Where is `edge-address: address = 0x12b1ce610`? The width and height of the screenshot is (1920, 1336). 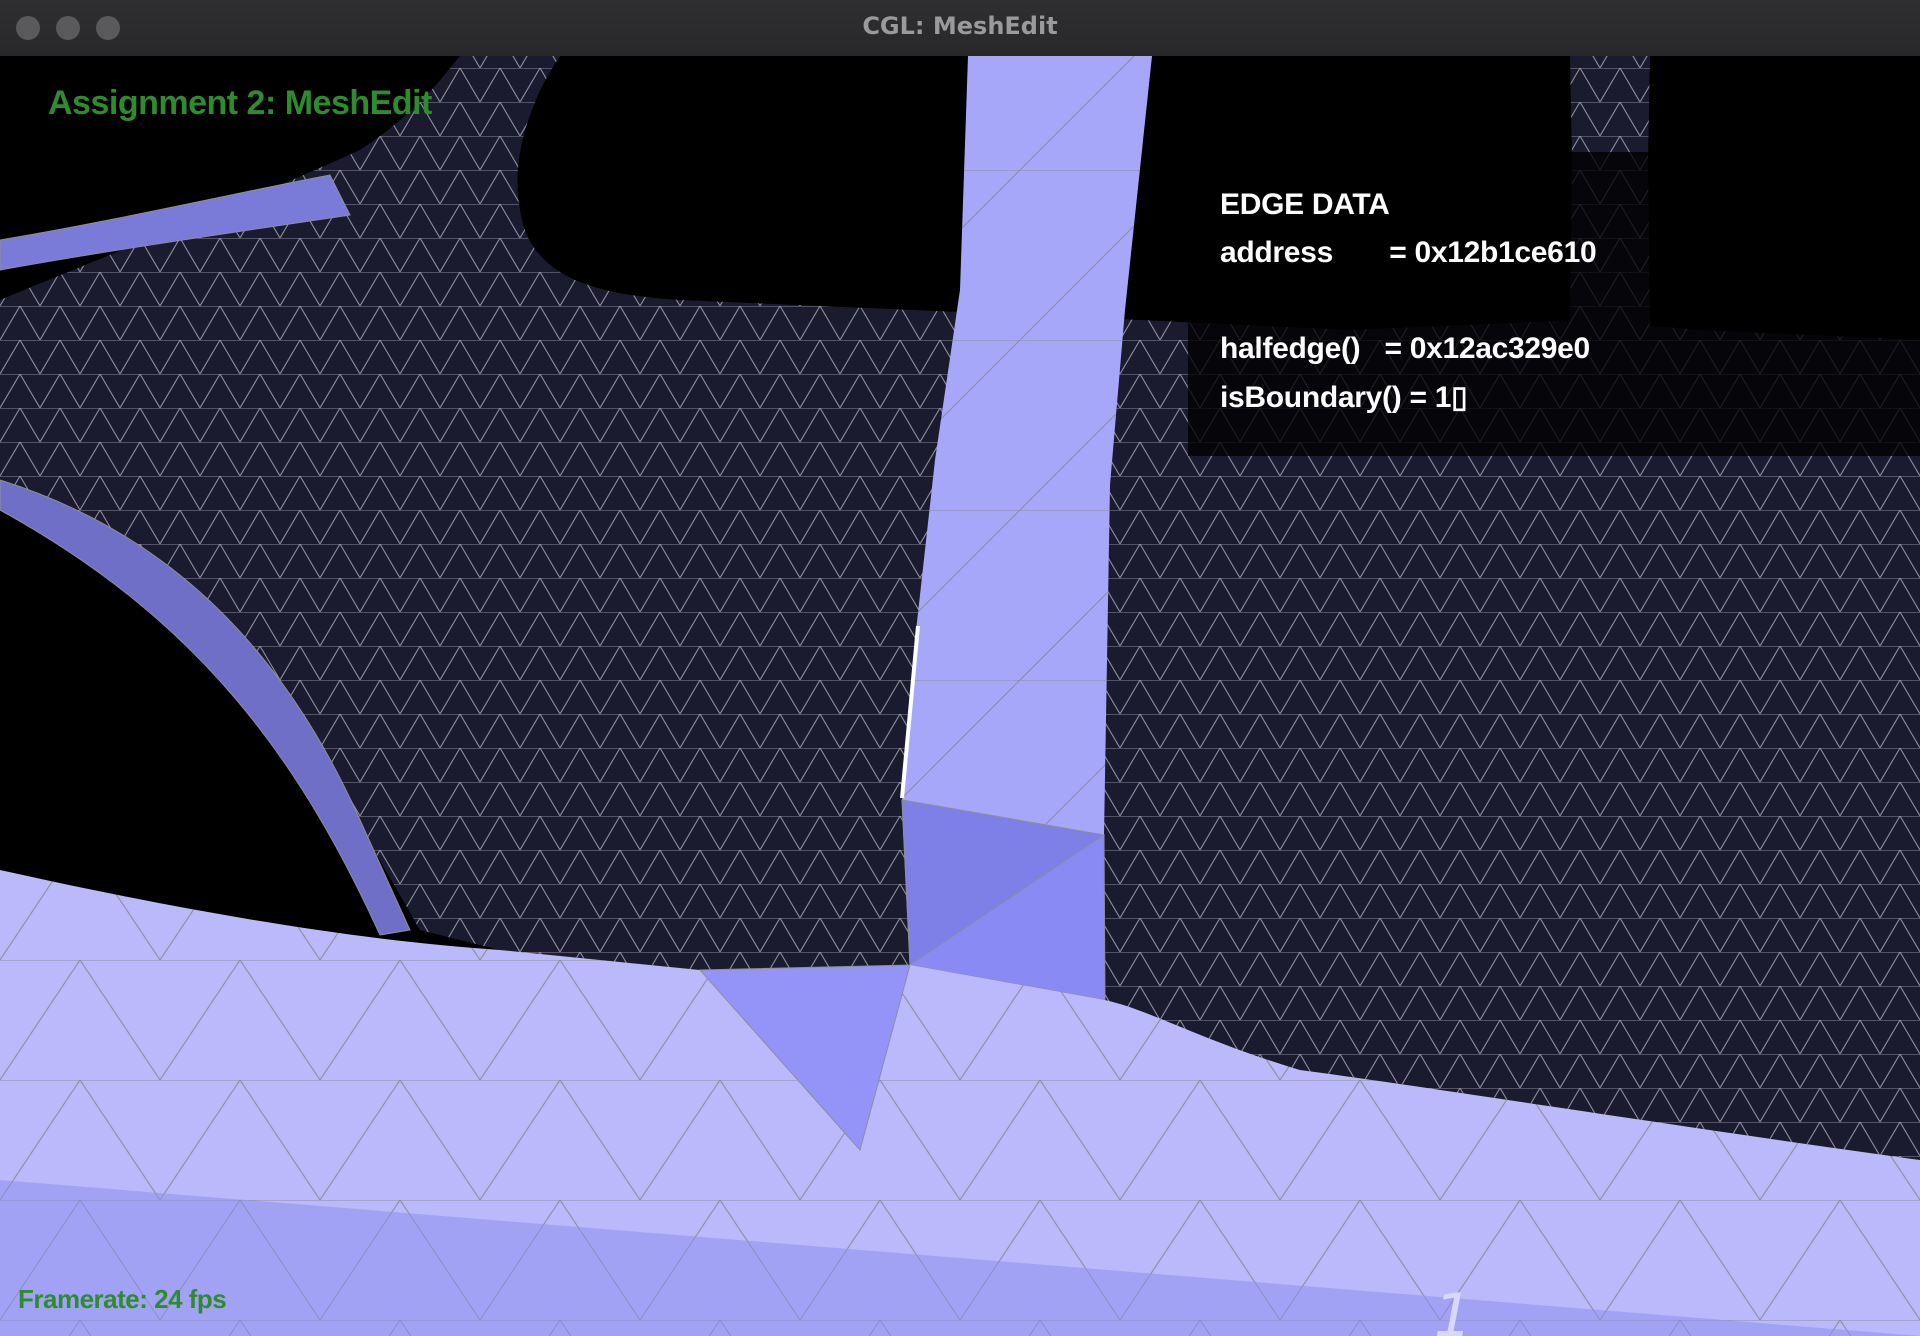
edge-address: address = 0x12b1ce610 is located at coordinates (1408, 252).